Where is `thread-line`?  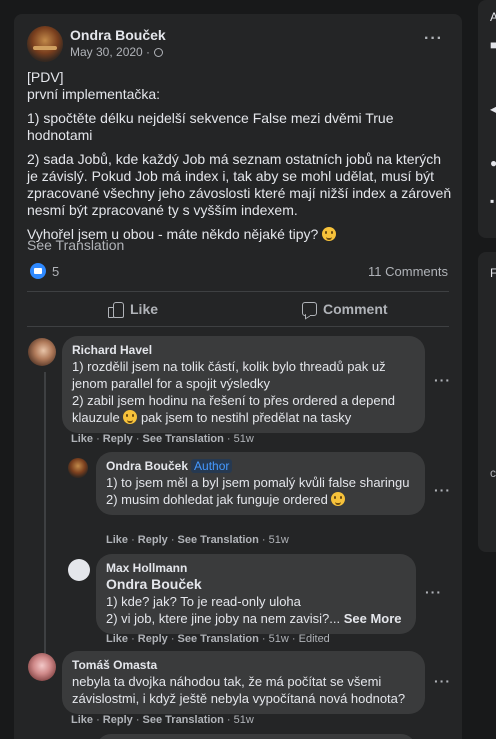
thread-line is located at coordinates (45, 517).